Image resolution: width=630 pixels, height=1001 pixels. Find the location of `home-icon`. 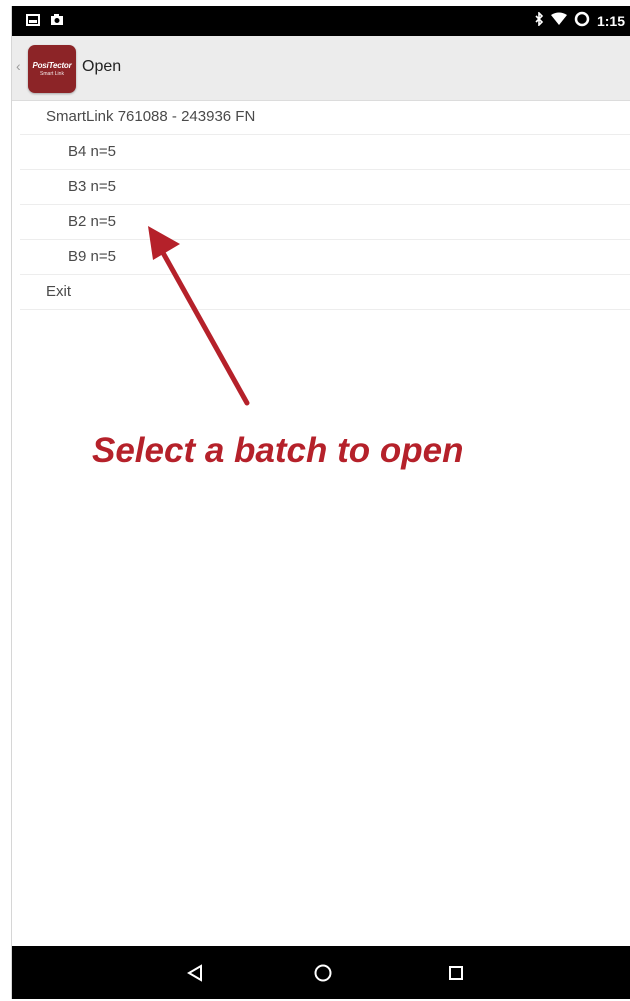

home-icon is located at coordinates (323, 973).